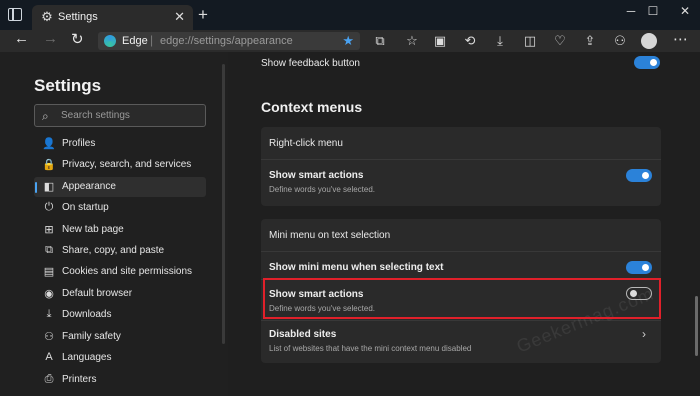 This screenshot has width=700, height=396. Describe the element at coordinates (590, 41) in the screenshot. I see `share-icon: ⇪` at that location.